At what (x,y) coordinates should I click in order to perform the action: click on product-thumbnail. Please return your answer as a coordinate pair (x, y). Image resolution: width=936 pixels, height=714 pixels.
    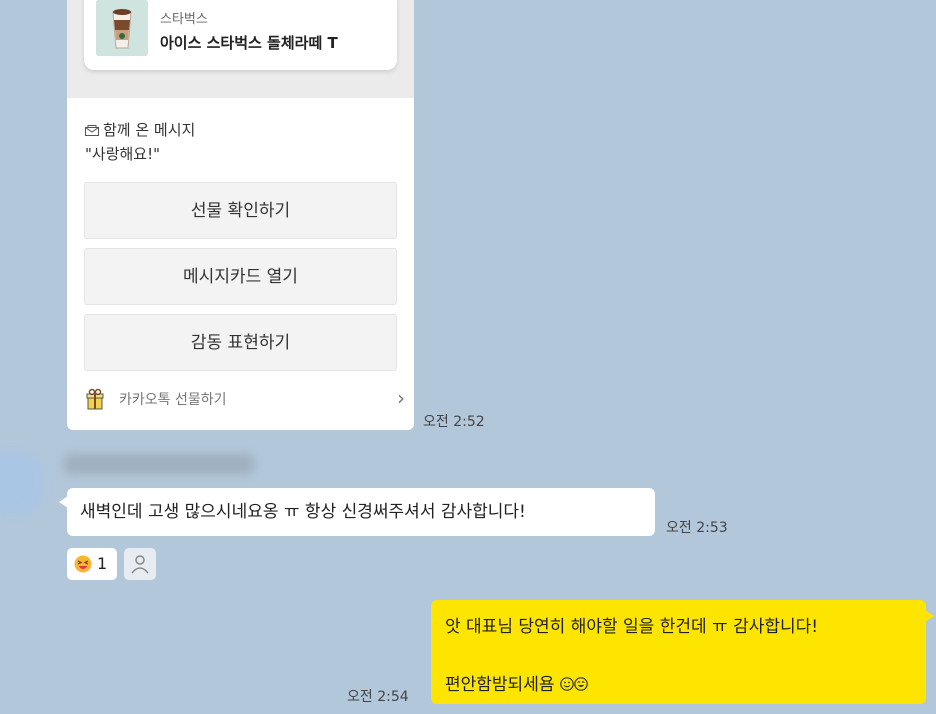
    Looking at the image, I should click on (122, 28).